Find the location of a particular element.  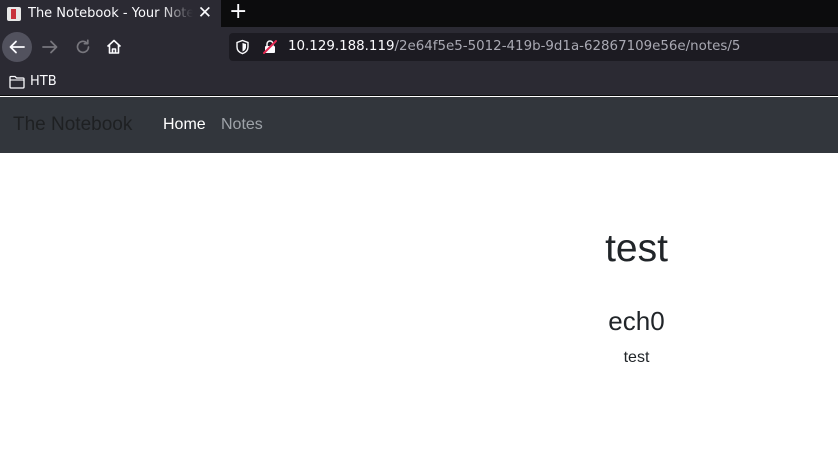

site-navbar: The Notebook Home Notes is located at coordinates (419, 125).